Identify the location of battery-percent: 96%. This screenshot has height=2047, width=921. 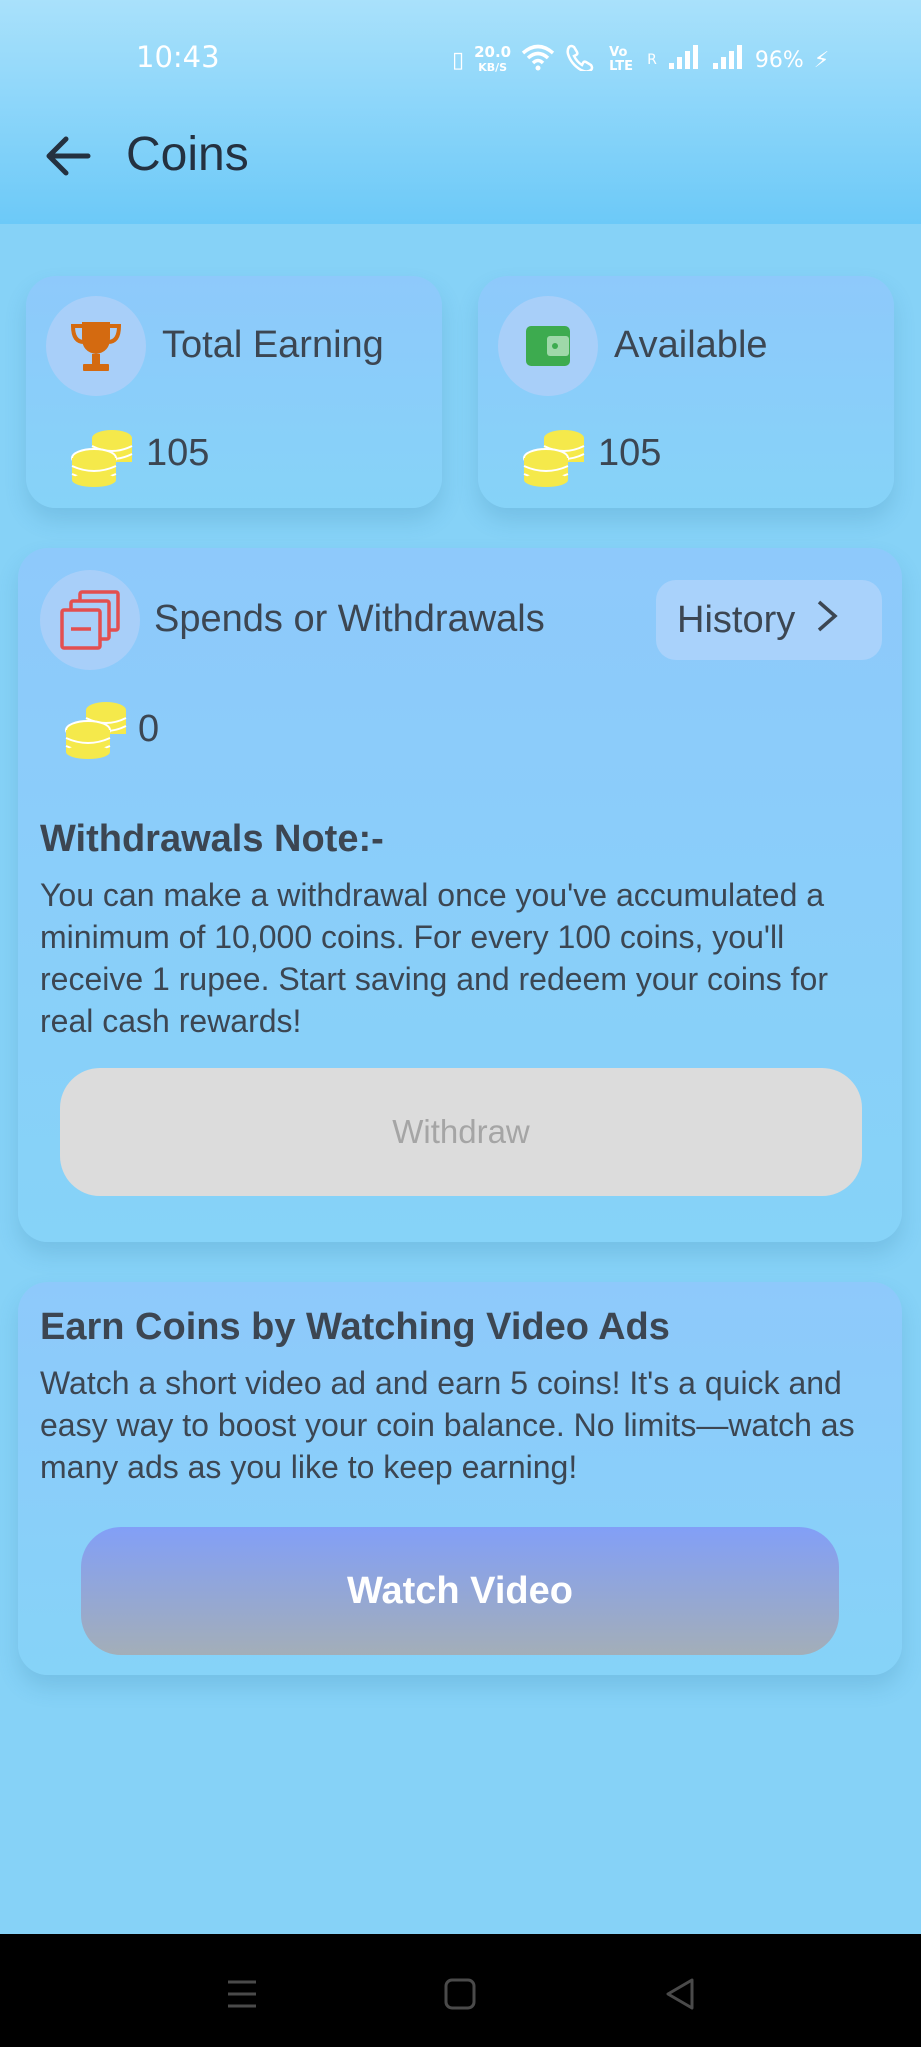
(779, 60).